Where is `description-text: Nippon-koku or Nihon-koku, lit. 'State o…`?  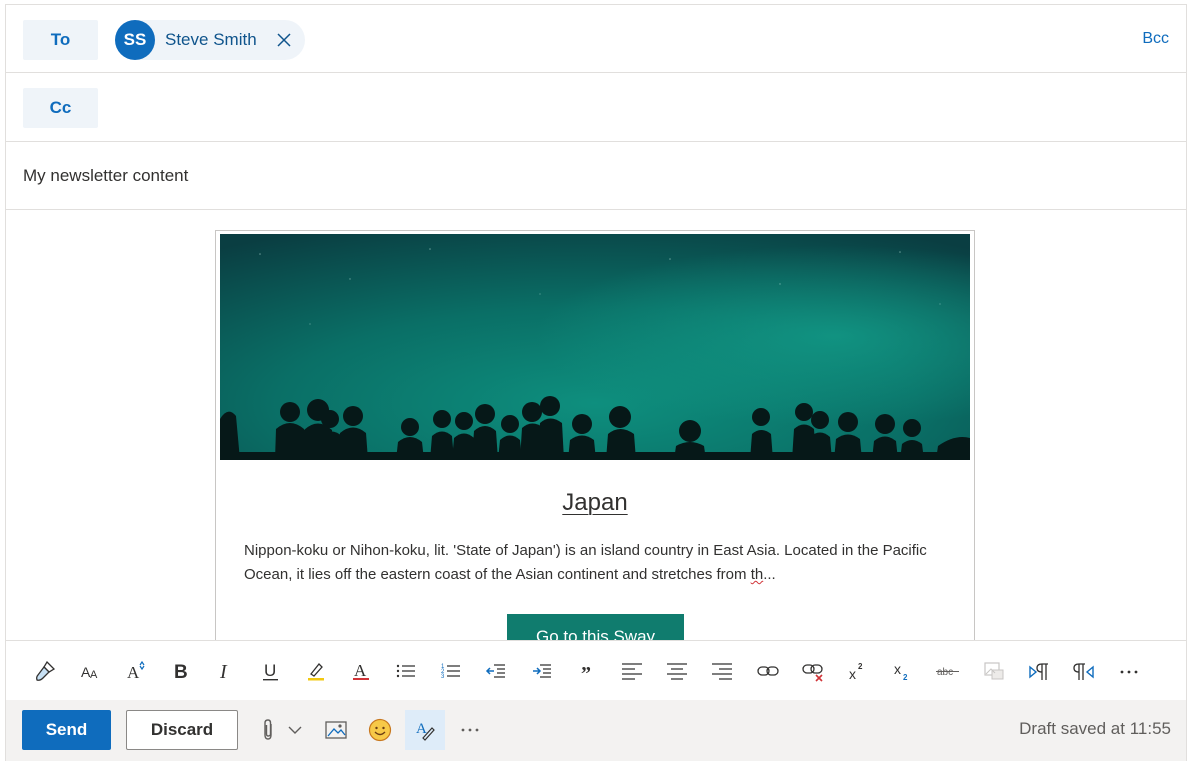 description-text: Nippon-koku or Nihon-koku, lit. 'State o… is located at coordinates (585, 562).